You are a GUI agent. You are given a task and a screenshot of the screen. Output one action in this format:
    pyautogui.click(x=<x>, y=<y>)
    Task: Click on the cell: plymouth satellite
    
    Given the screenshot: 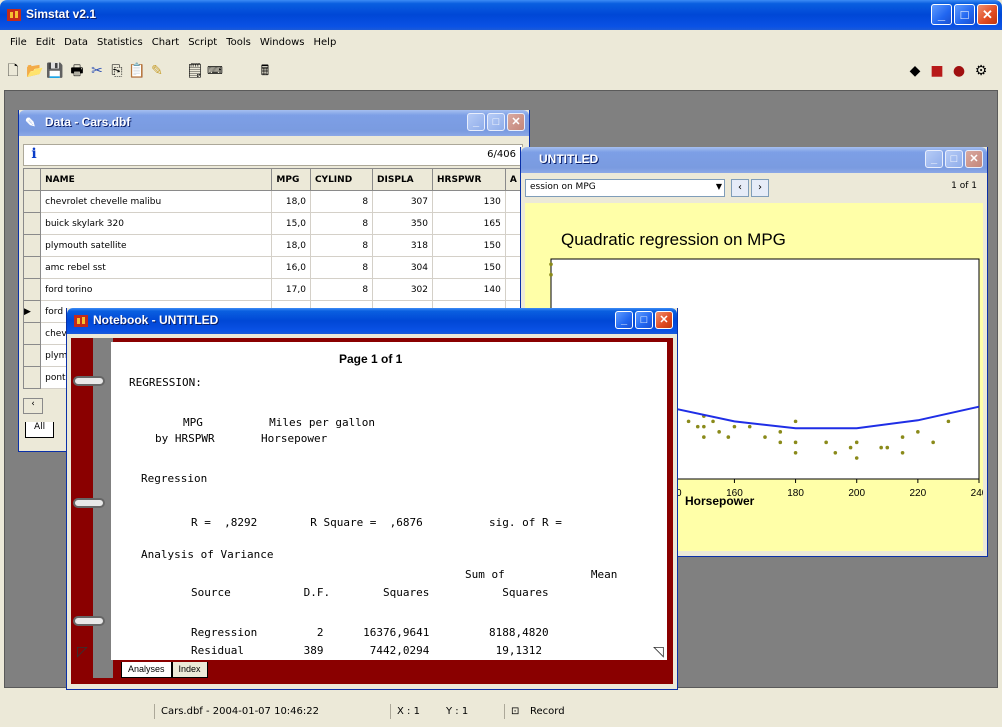 What is the action you would take?
    pyautogui.click(x=156, y=245)
    